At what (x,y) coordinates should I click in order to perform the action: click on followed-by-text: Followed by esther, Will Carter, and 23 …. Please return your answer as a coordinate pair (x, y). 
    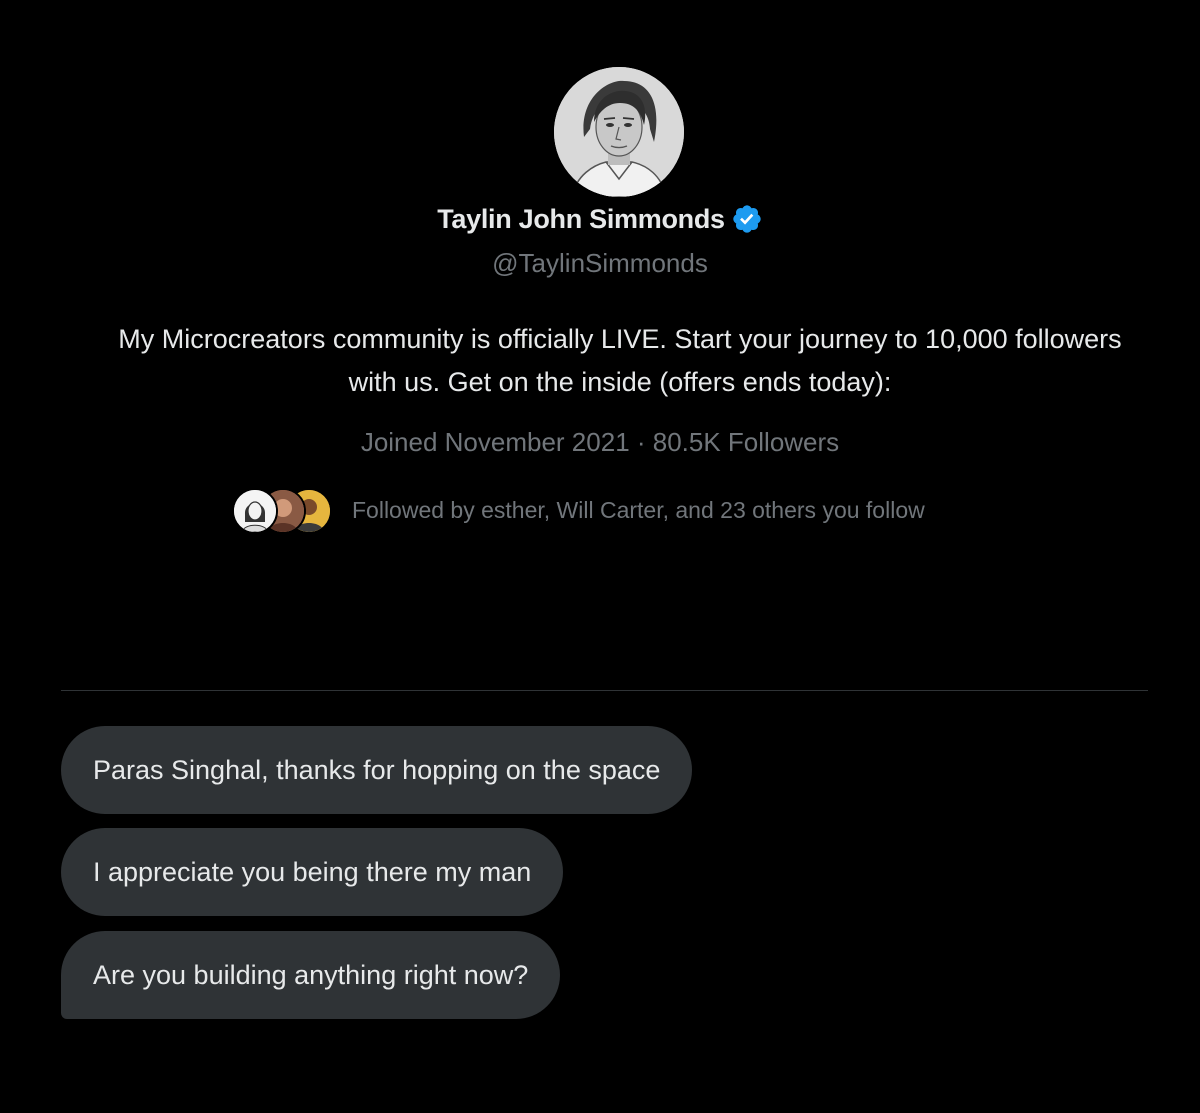
    Looking at the image, I should click on (638, 510).